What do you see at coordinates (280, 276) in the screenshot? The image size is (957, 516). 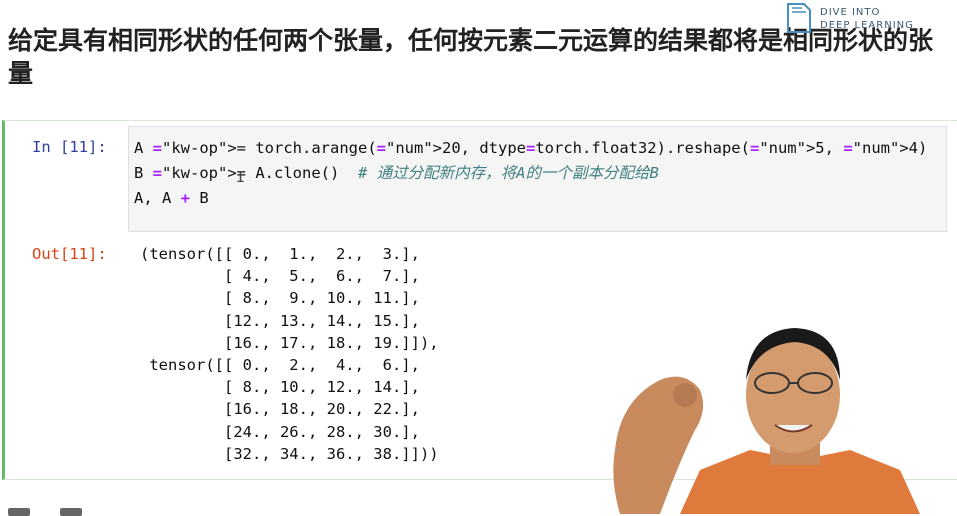 I see `output-line: [ 4., 5., 6., 7.],` at bounding box center [280, 276].